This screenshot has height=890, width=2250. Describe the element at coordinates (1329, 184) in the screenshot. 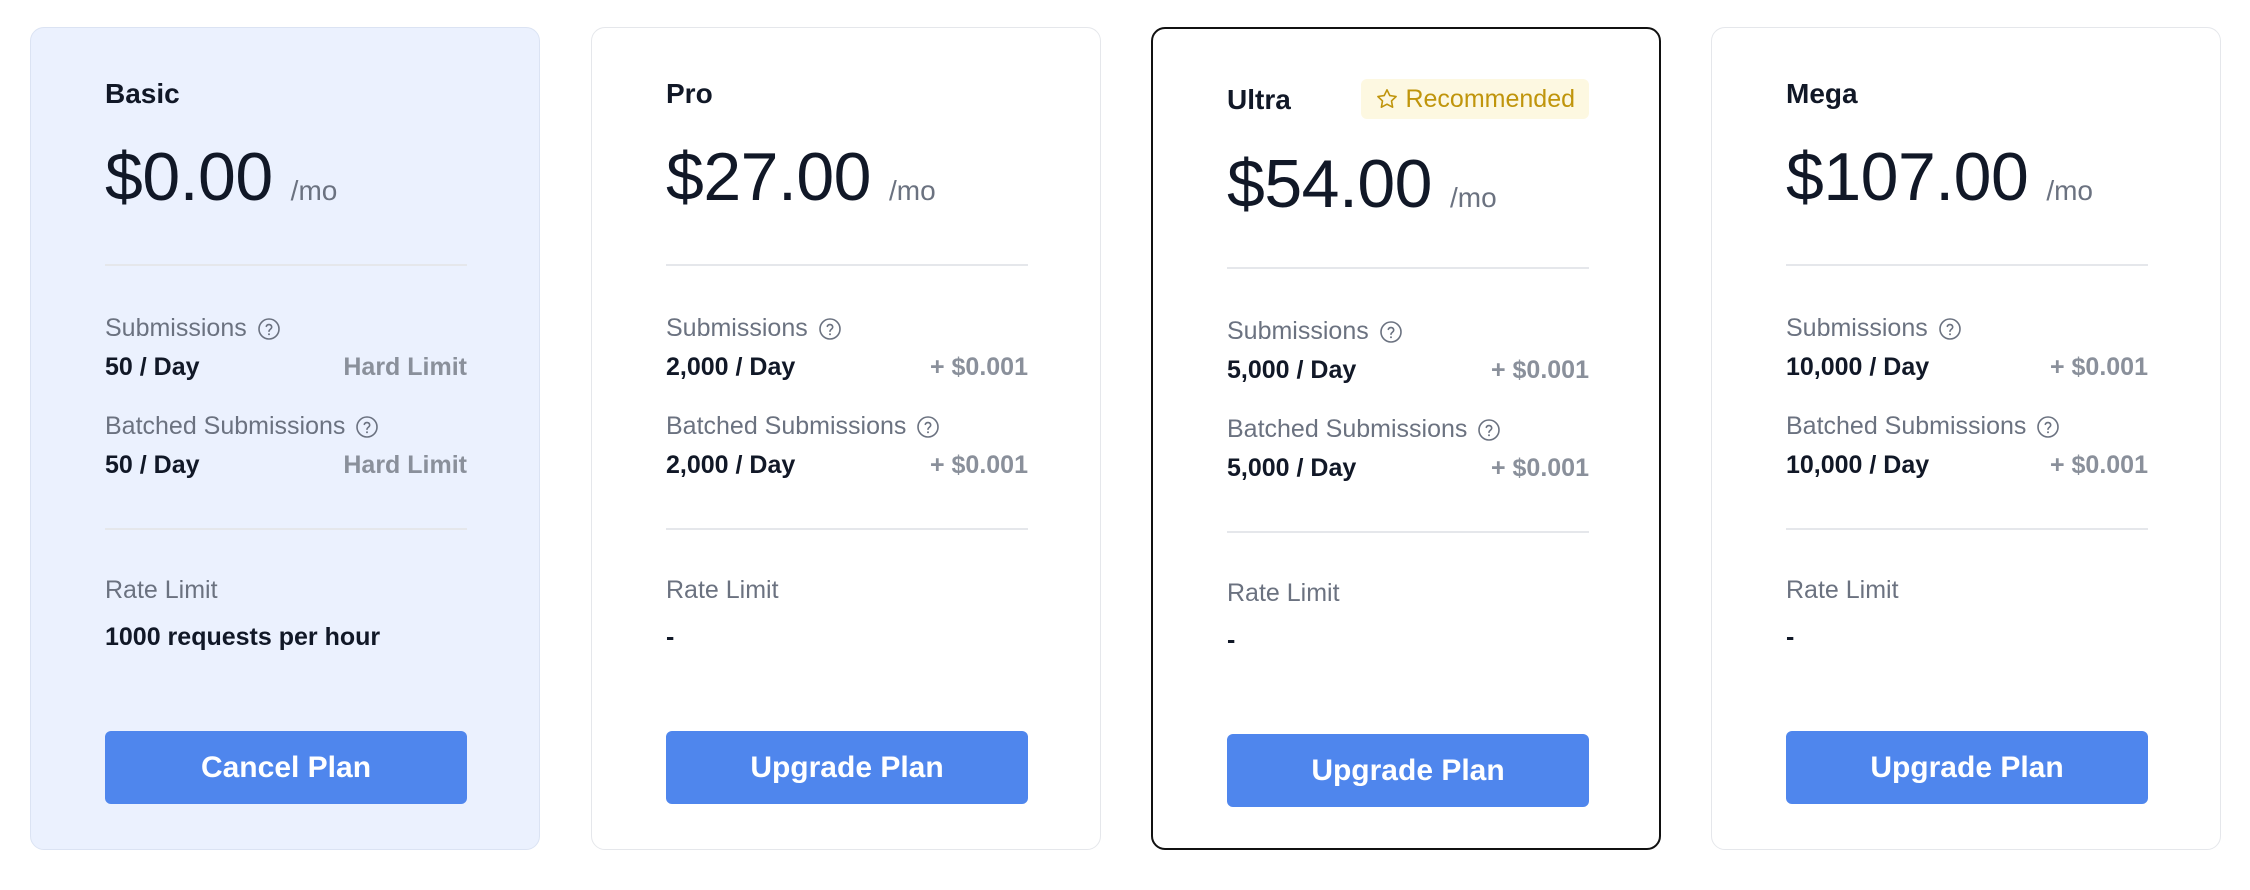

I see `plan-price: $54.00` at that location.